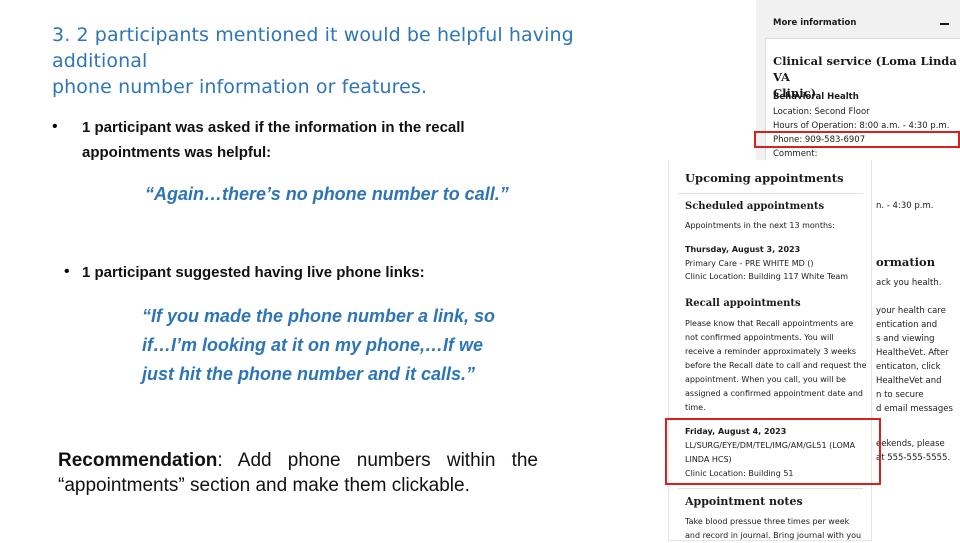 This screenshot has height=543, width=960. I want to click on bg-line: your health care, so click(911, 311).